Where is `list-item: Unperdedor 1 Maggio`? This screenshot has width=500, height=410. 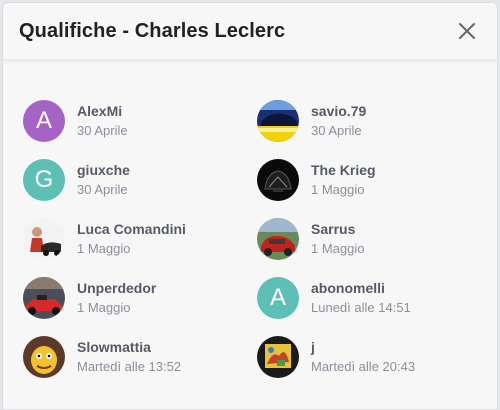 list-item: Unperdedor 1 Maggio is located at coordinates (140, 297).